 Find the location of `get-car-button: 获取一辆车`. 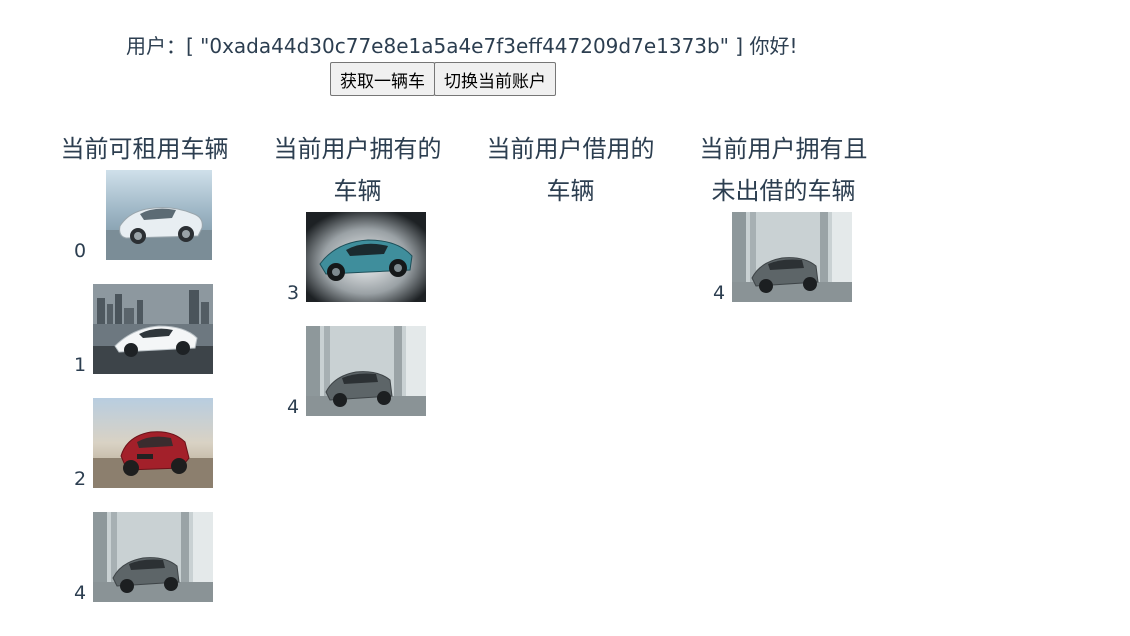

get-car-button: 获取一辆车 is located at coordinates (382, 79).